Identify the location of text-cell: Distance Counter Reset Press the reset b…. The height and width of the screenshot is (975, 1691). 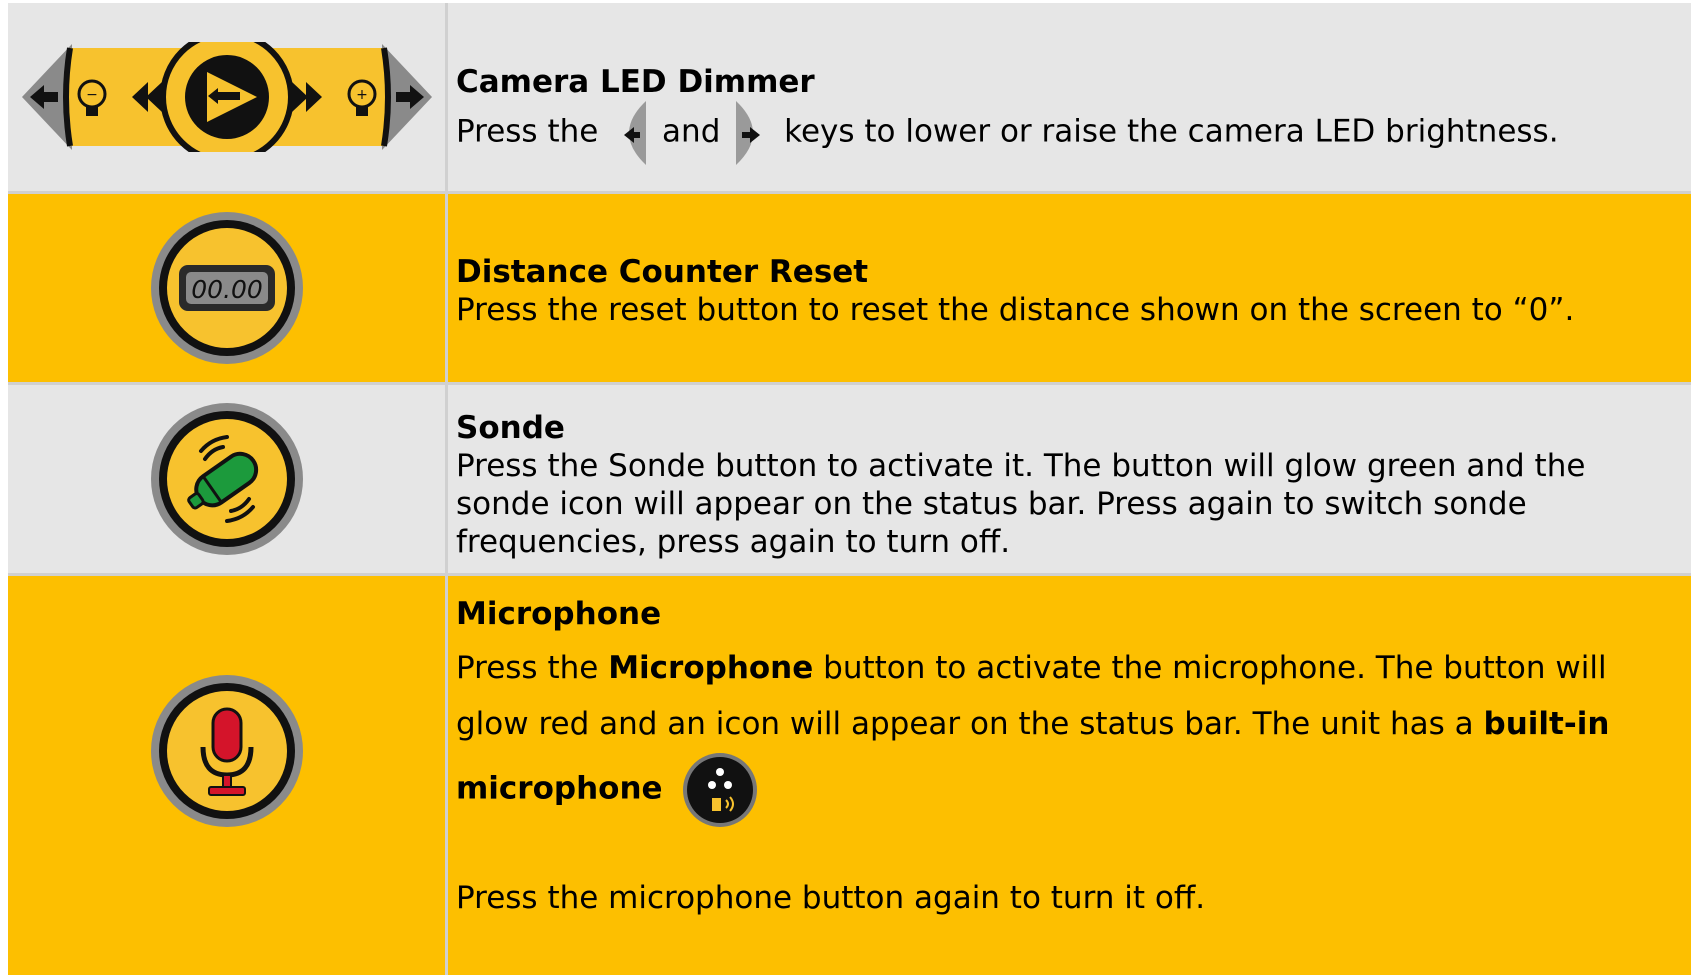
(1068, 288).